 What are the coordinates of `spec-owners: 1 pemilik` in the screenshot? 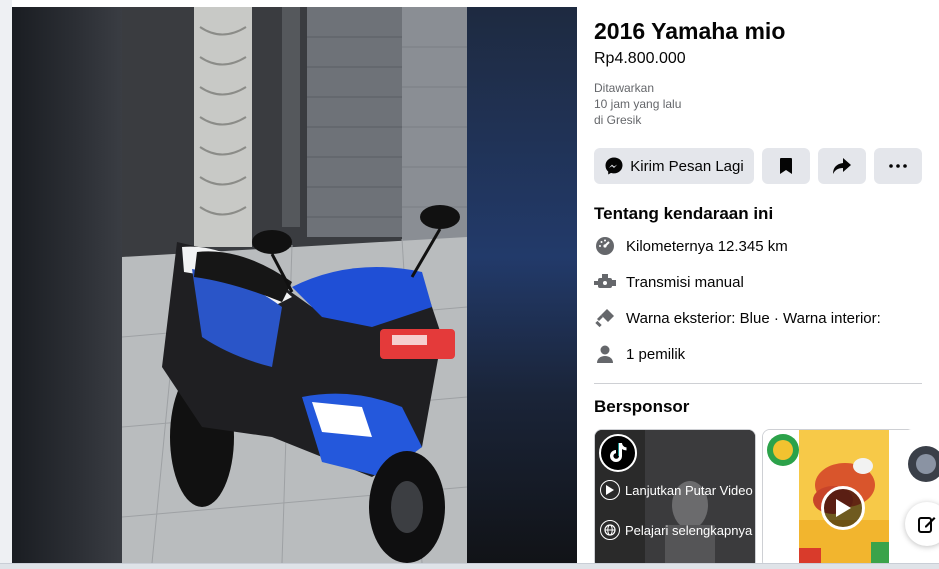 It's located at (639, 354).